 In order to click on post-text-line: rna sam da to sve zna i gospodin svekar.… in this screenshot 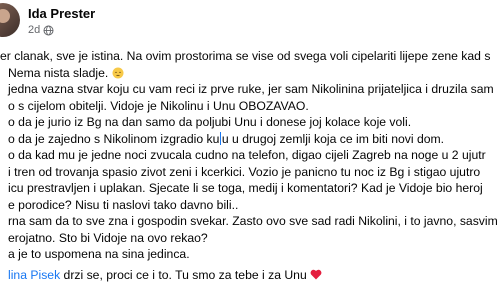, I will do `click(253, 221)`.